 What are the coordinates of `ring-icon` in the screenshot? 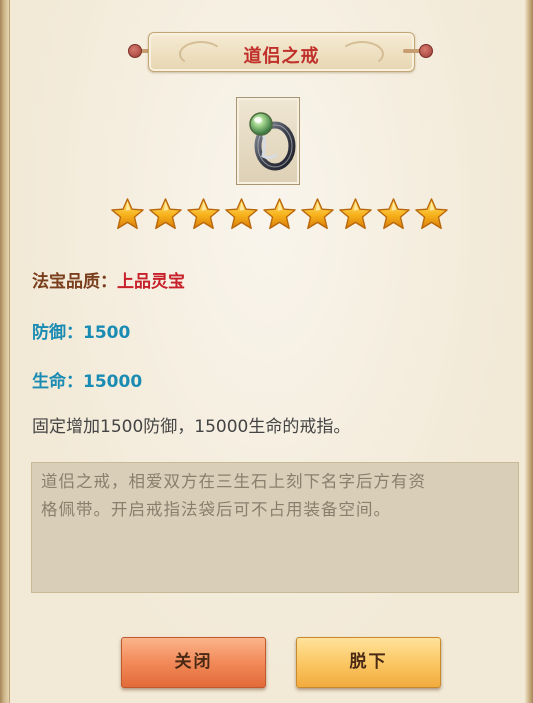 It's located at (272, 141).